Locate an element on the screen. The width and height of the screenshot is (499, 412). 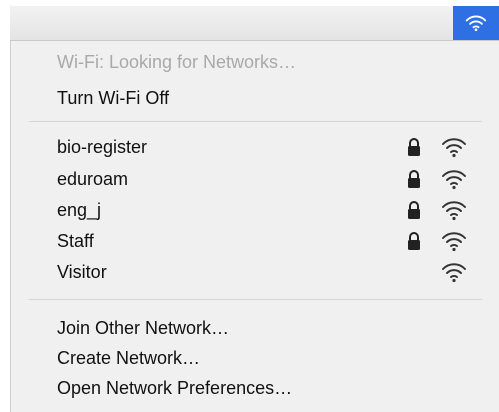
network-name: eng_j is located at coordinates (79, 210).